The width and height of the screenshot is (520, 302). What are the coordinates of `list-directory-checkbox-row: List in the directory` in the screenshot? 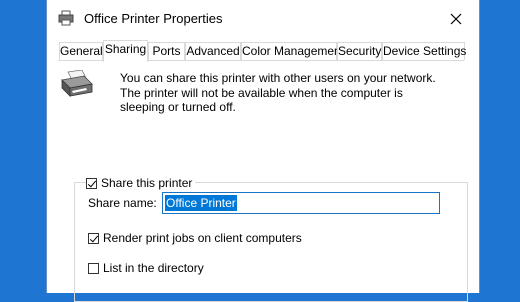 It's located at (146, 268).